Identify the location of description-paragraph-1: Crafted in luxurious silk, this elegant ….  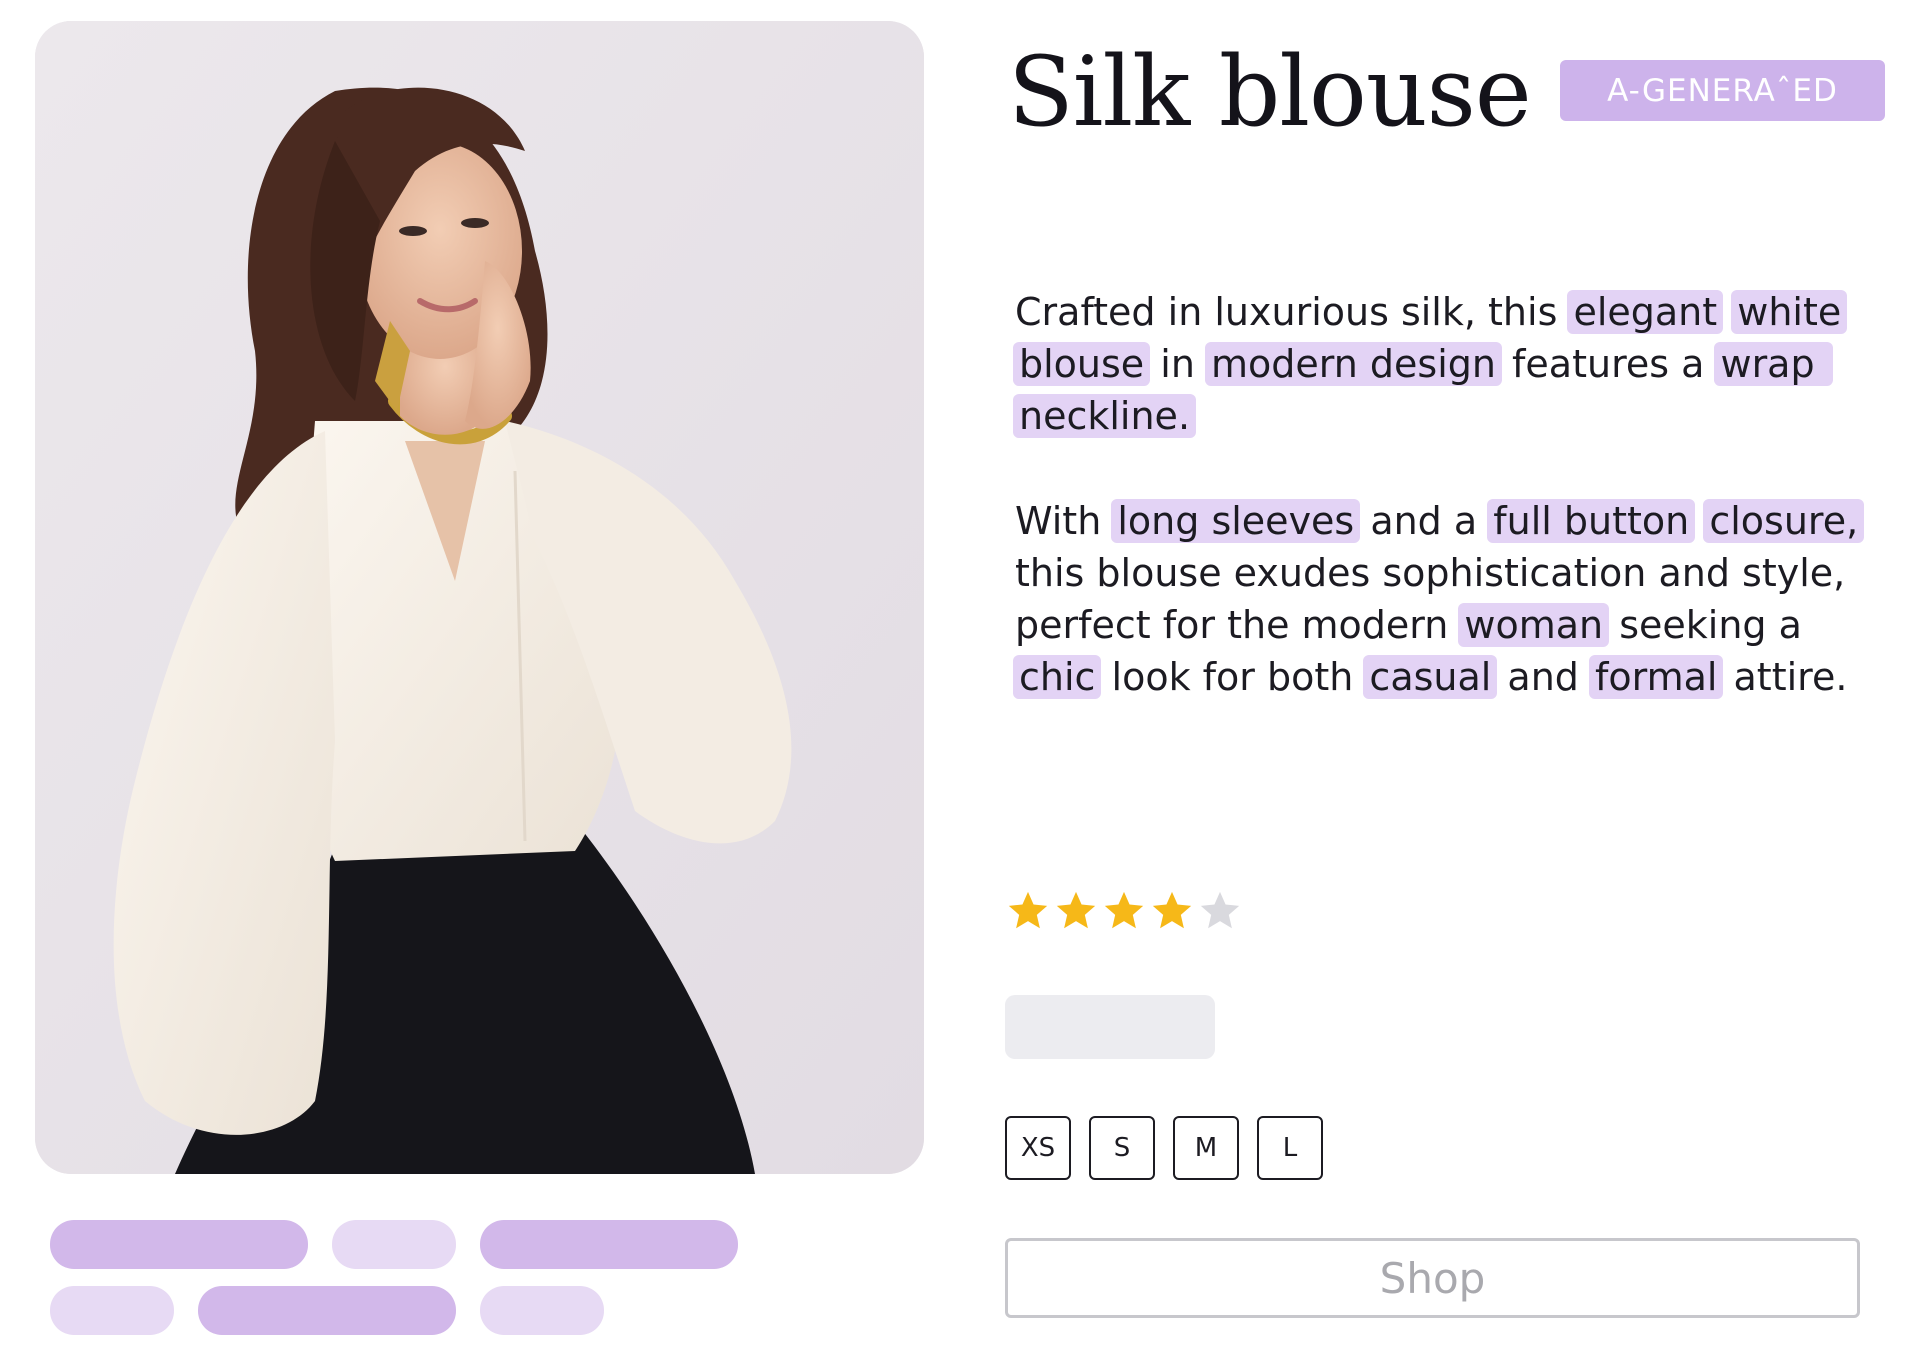
(1454, 364).